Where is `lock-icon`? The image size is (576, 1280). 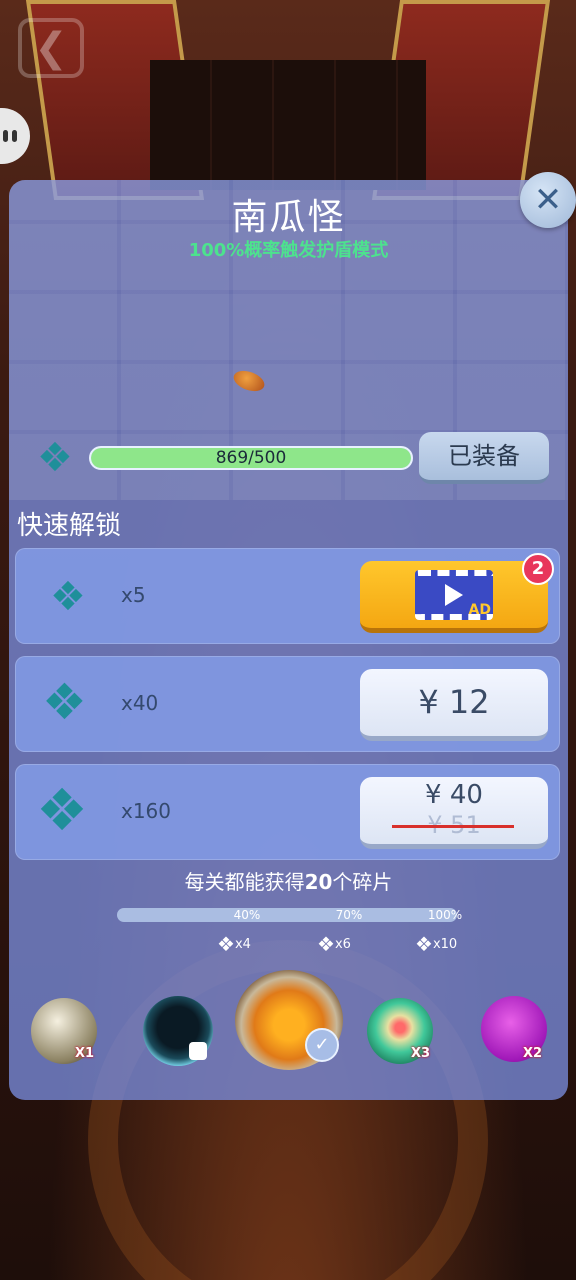
lock-icon is located at coordinates (198, 1051).